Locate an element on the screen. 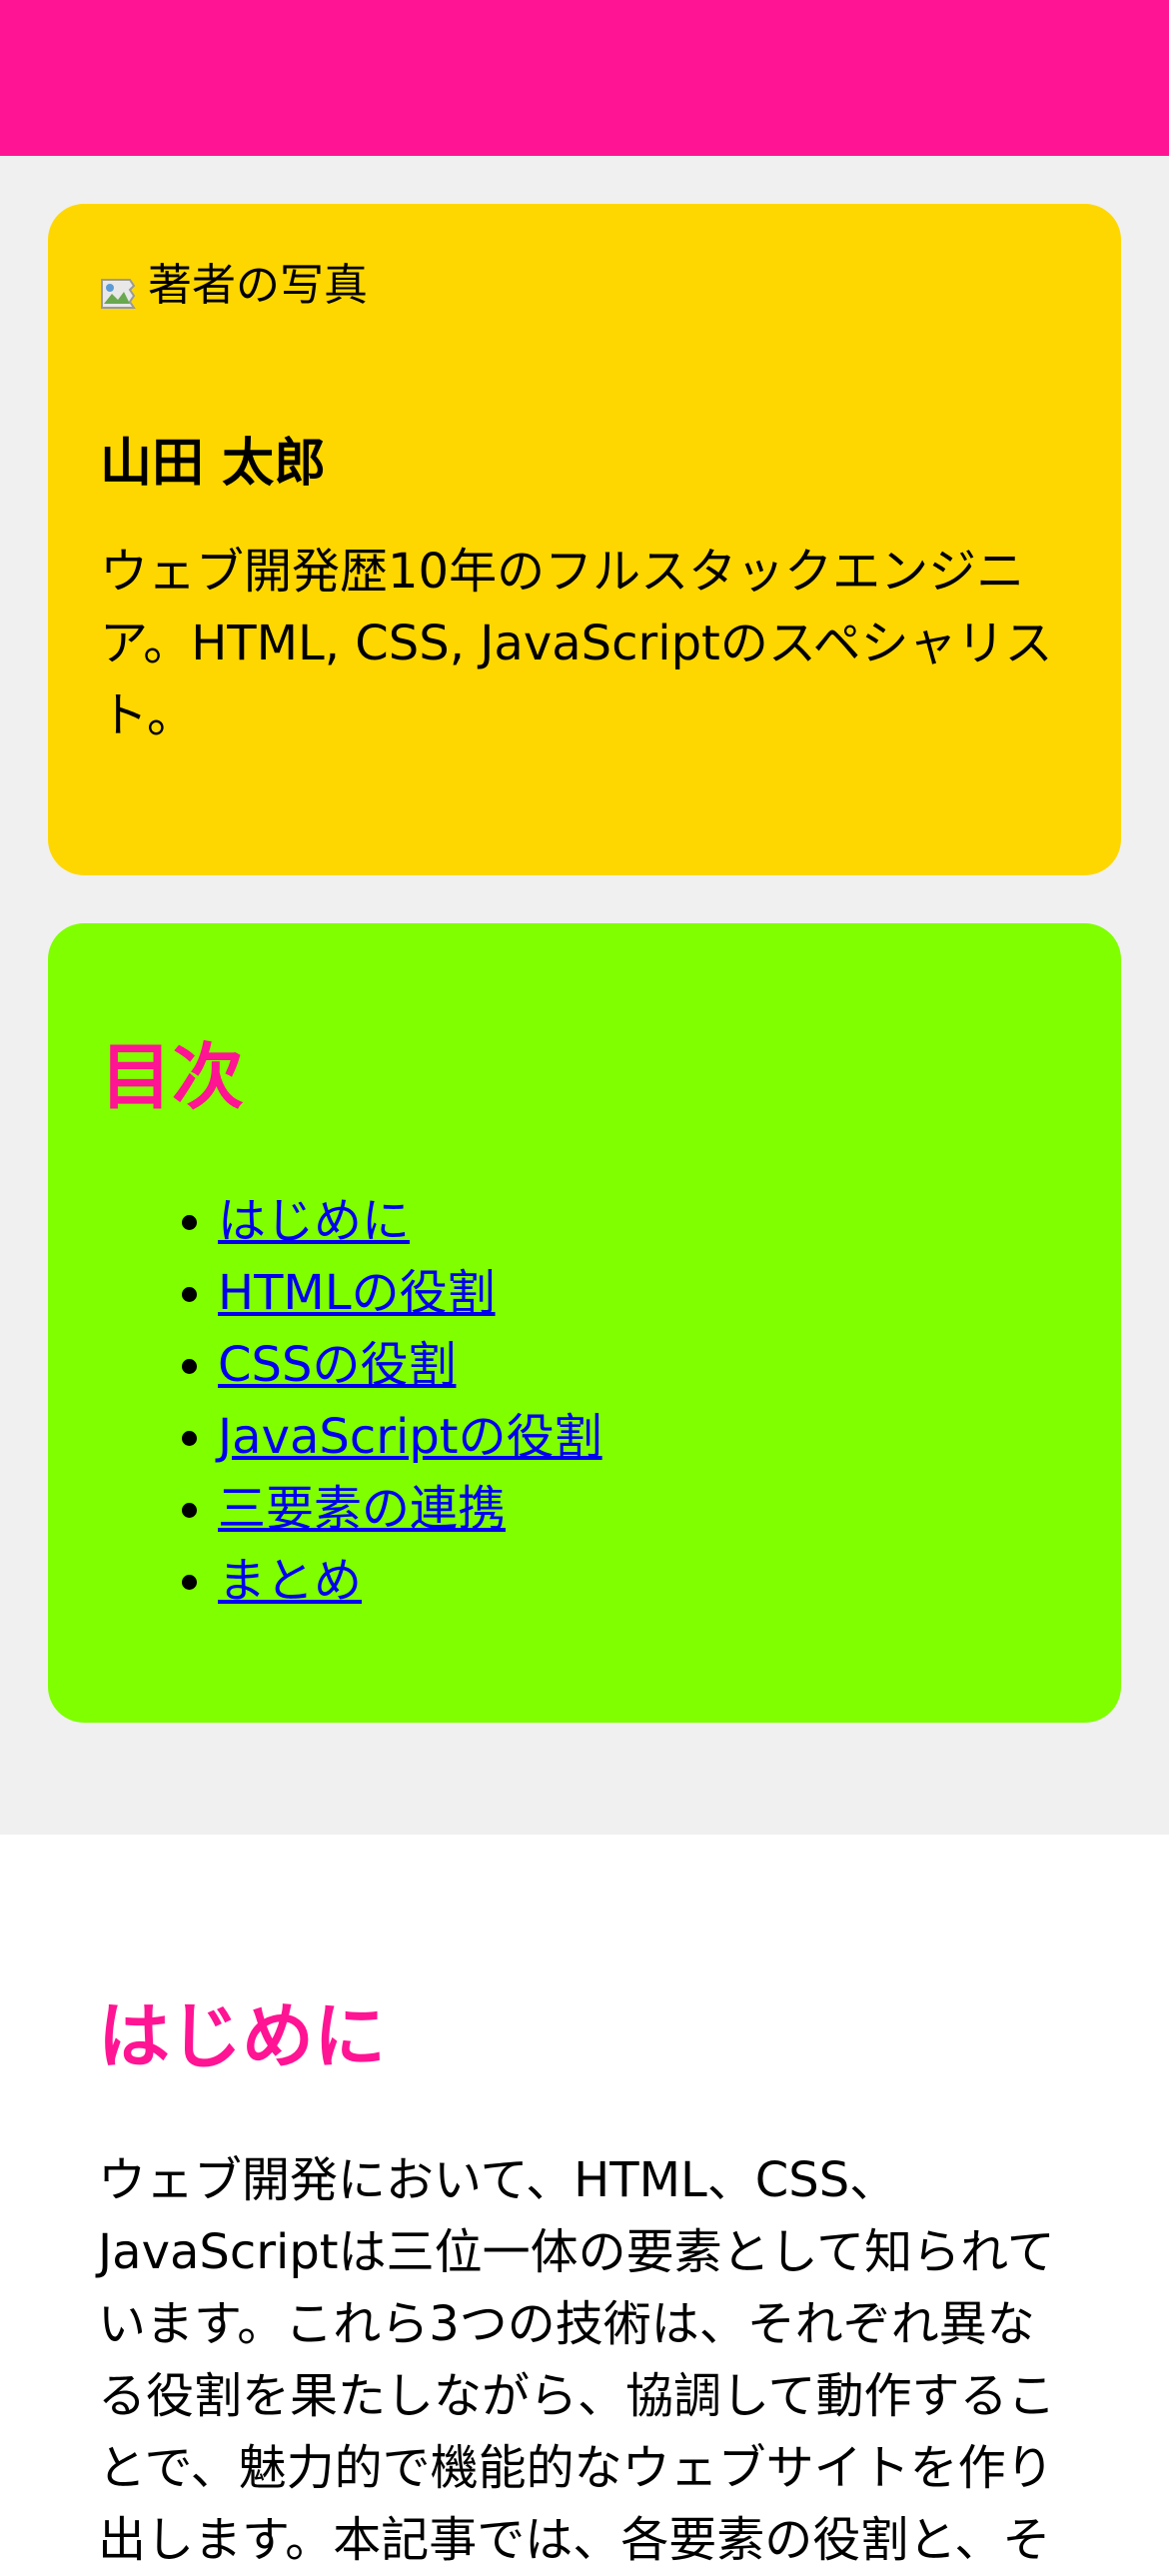  intro-heading: はじめに is located at coordinates (243, 2036).